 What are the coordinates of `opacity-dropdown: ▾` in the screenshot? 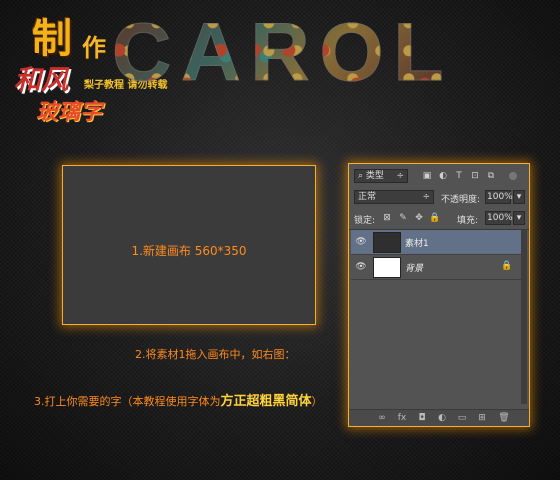 It's located at (519, 197).